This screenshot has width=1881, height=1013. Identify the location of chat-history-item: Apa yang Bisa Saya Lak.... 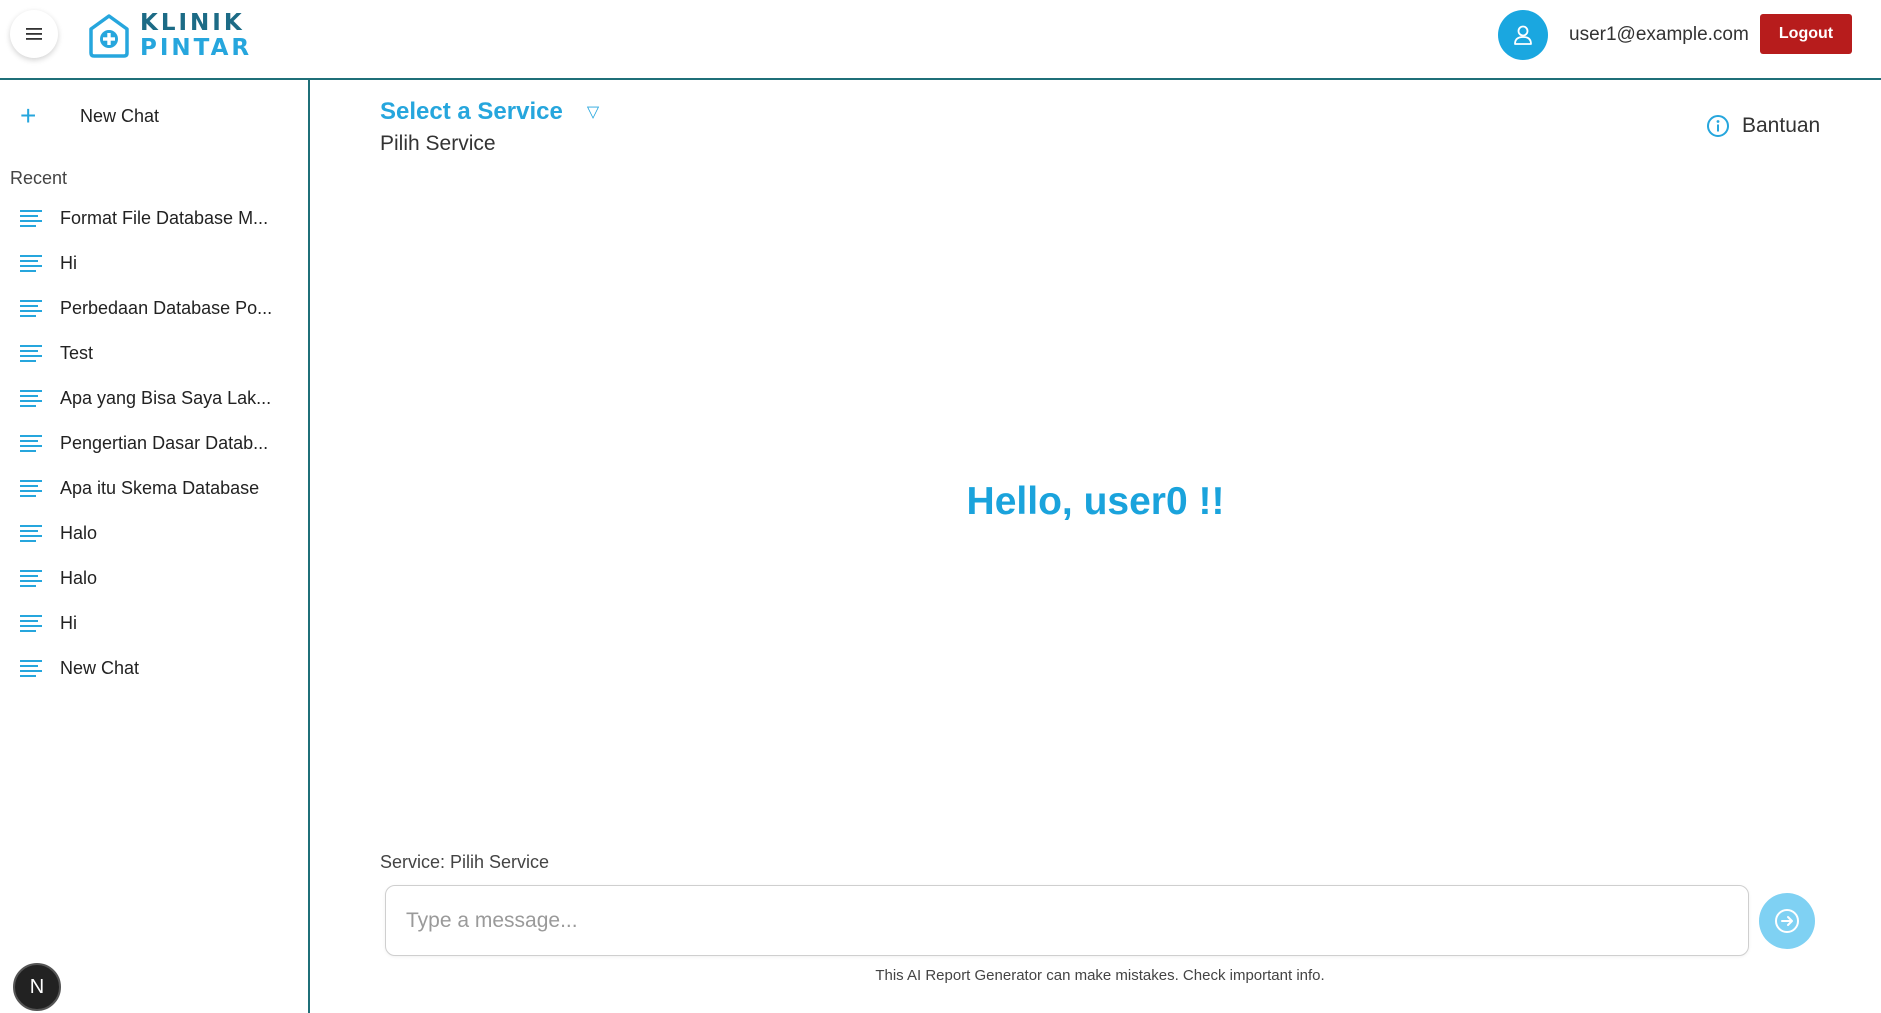
(155, 398).